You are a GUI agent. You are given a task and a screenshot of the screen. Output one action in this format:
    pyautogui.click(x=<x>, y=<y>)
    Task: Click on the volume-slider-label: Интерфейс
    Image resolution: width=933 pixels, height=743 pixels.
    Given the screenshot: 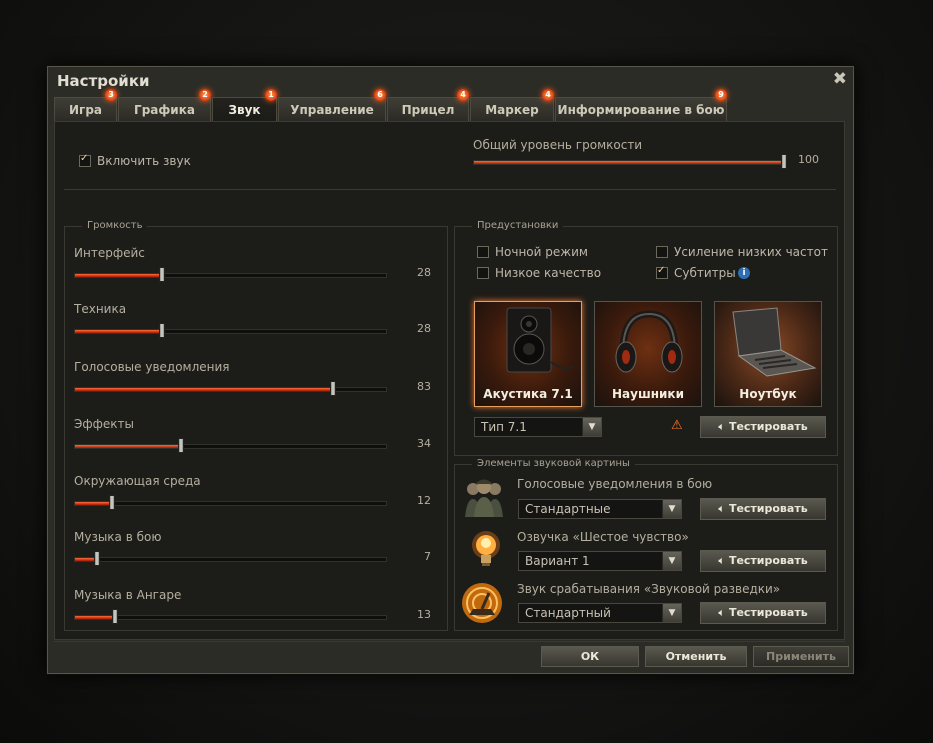 What is the action you would take?
    pyautogui.click(x=109, y=253)
    